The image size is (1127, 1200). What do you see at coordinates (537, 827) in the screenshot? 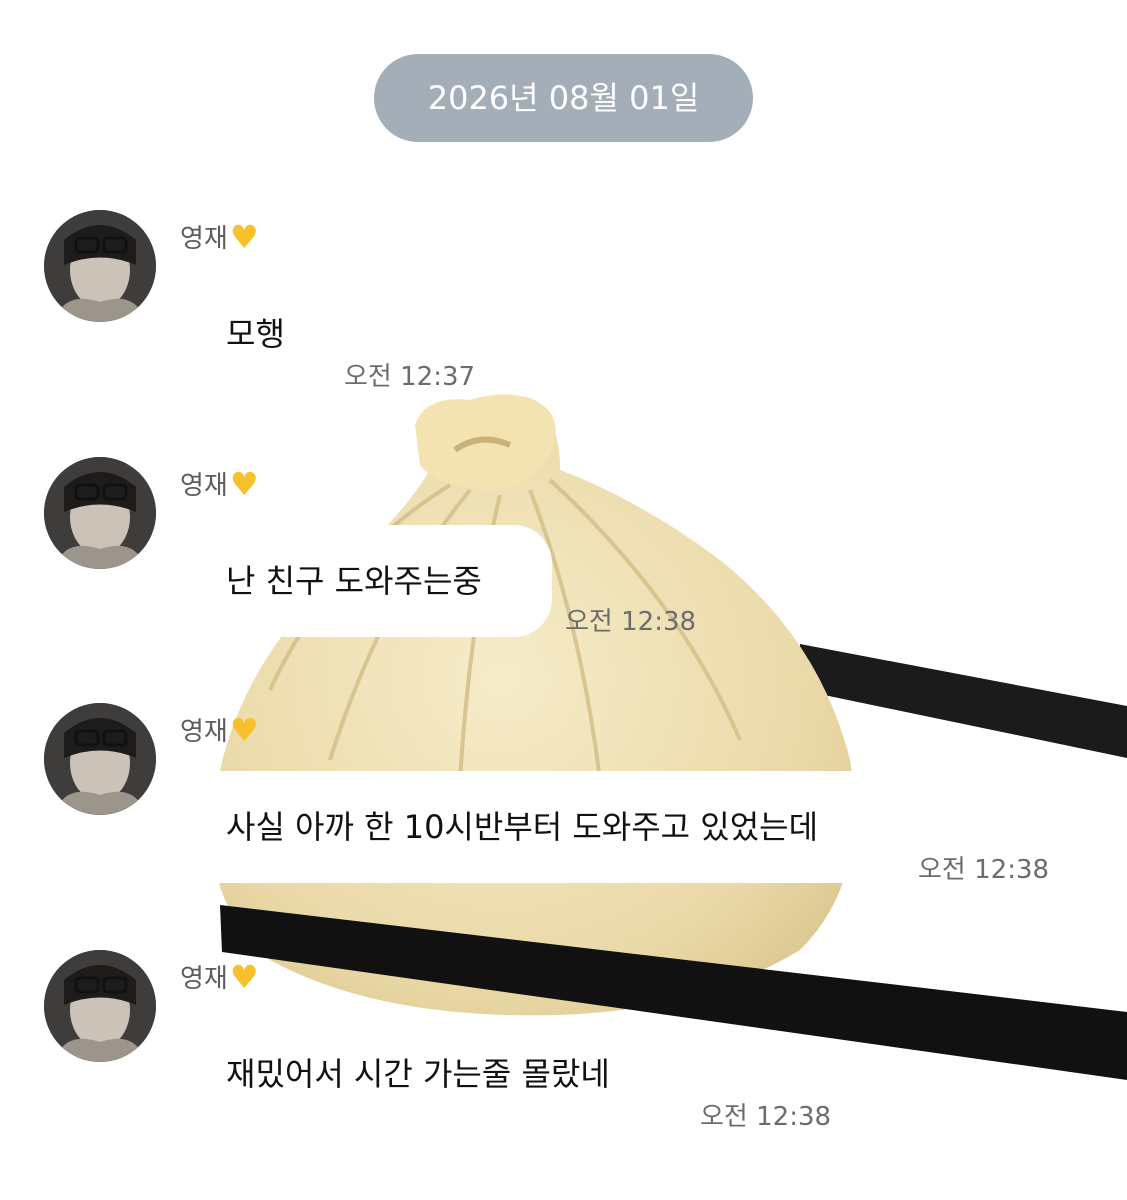
I see `message-bubble: 사실 아까 한 10시반부터 도와주고 있었는데` at bounding box center [537, 827].